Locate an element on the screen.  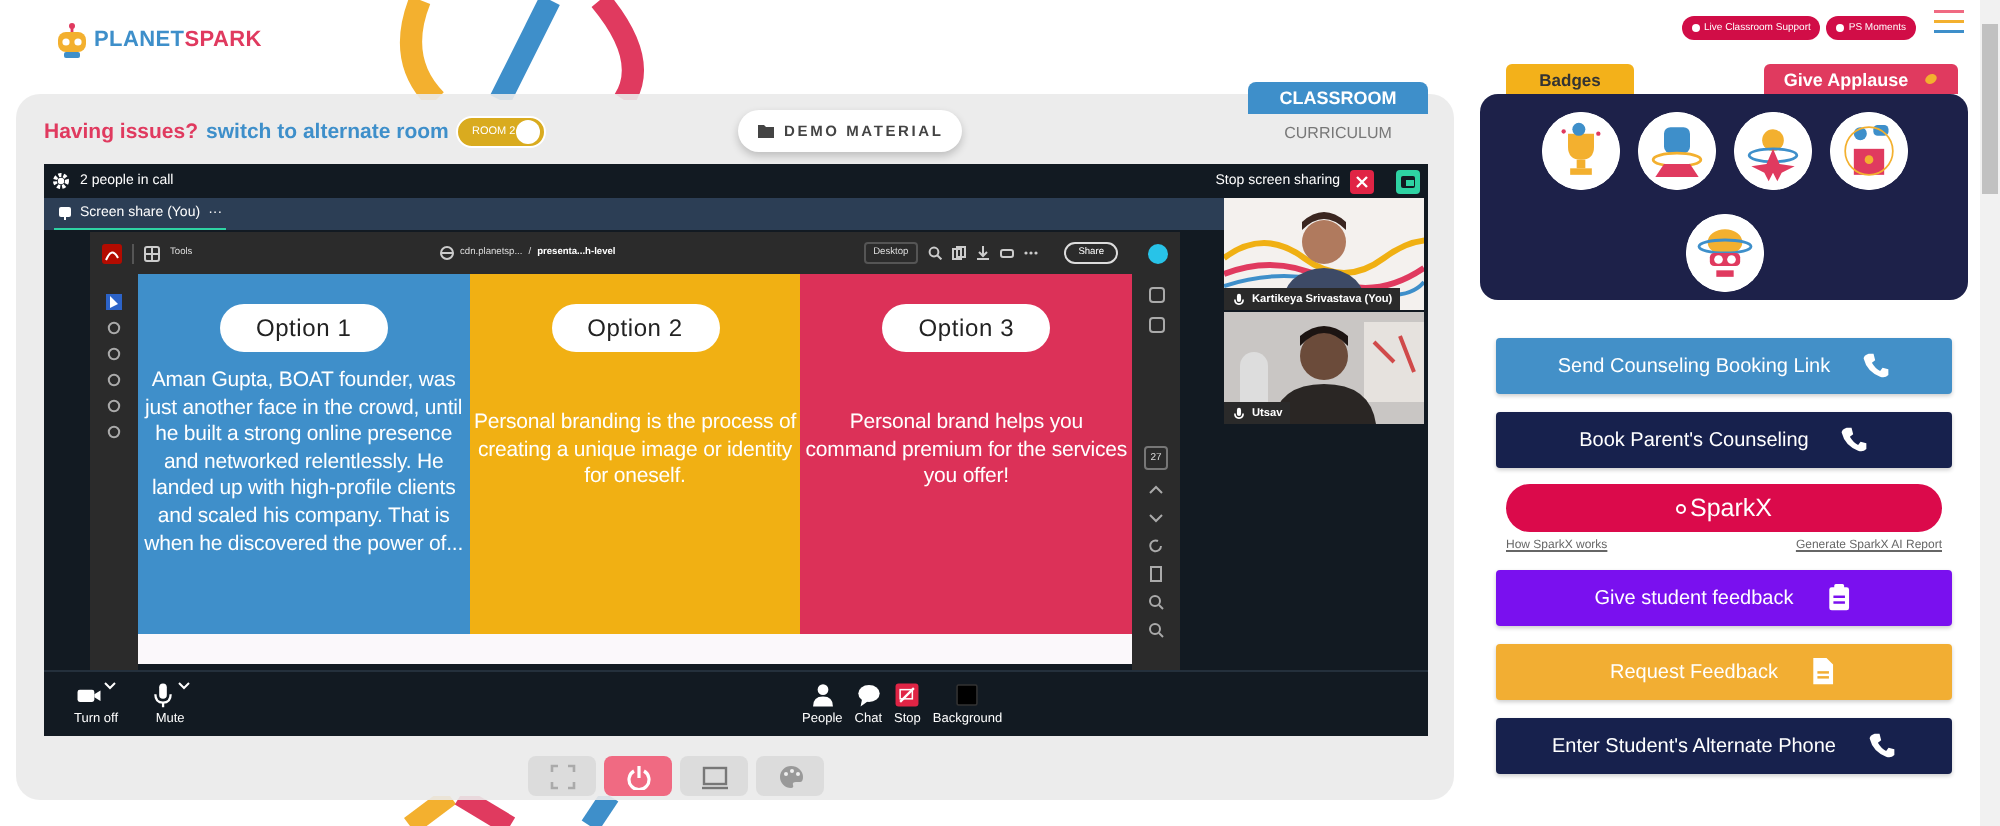
stop-sharing-icon is located at coordinates (907, 695).